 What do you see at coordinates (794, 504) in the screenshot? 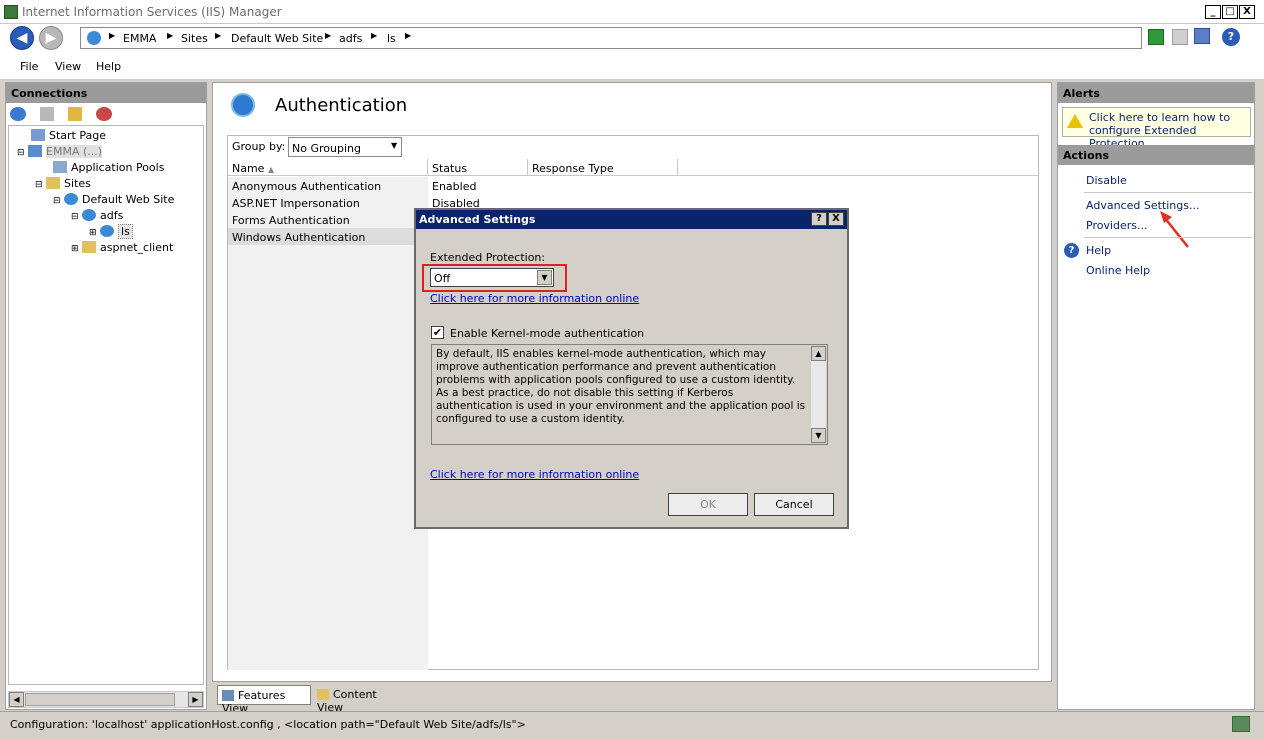
I see `cancel-button: Cancel` at bounding box center [794, 504].